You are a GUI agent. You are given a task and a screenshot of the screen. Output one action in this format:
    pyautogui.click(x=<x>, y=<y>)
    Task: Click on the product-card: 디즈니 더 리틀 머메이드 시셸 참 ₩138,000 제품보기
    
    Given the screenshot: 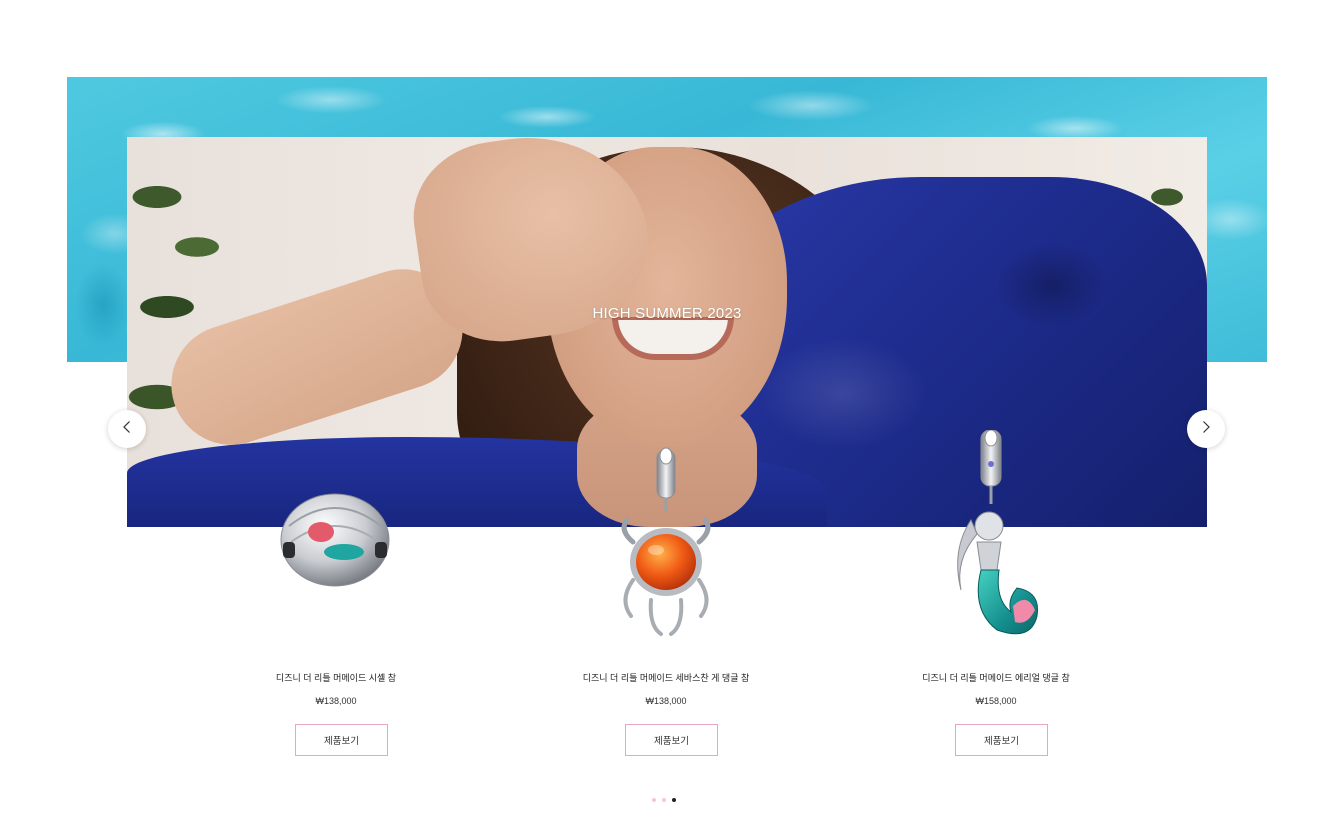 What is the action you would take?
    pyautogui.click(x=336, y=593)
    